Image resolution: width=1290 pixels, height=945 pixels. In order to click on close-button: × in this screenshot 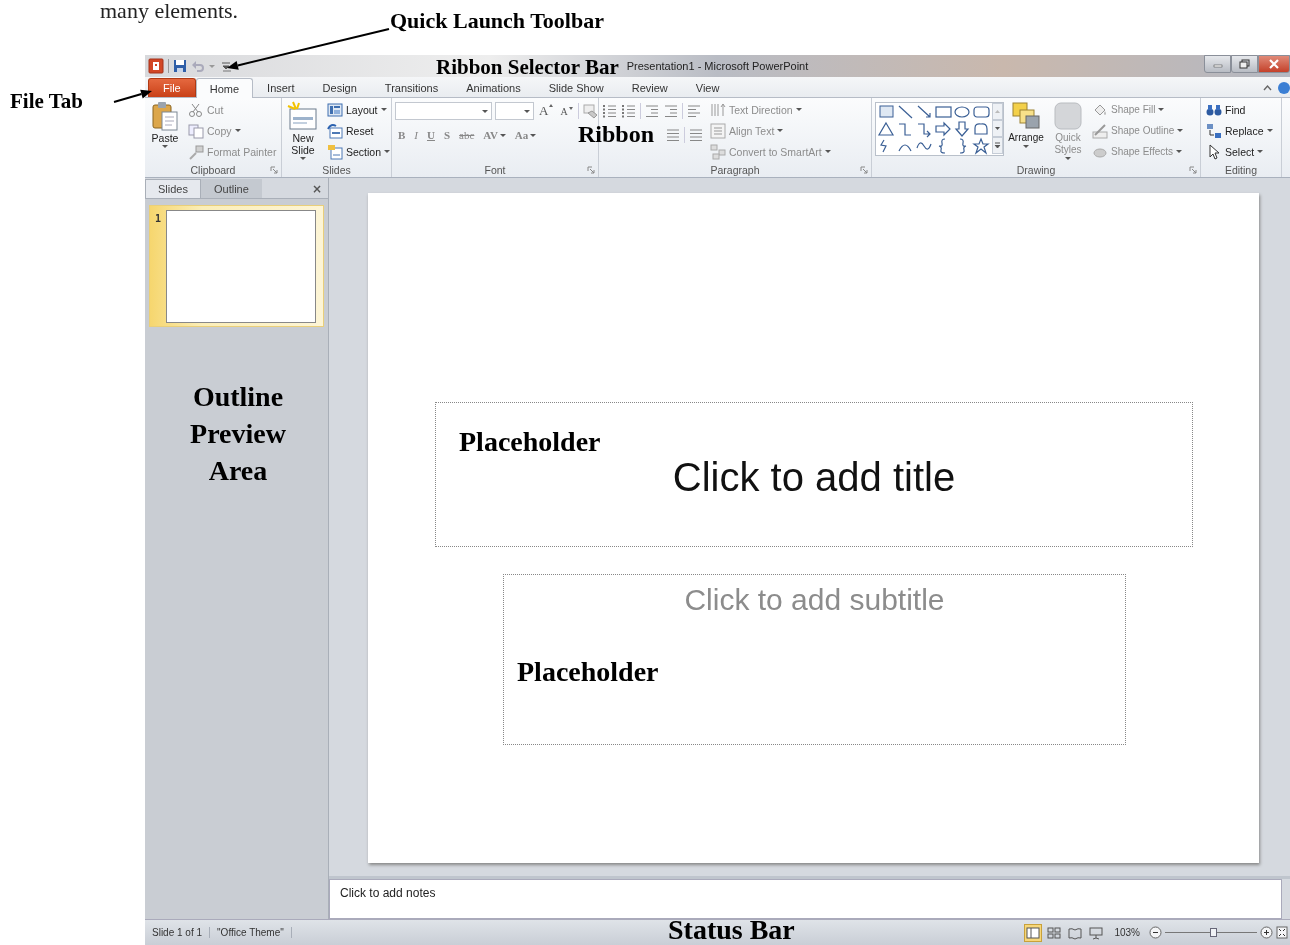, I will do `click(316, 190)`.